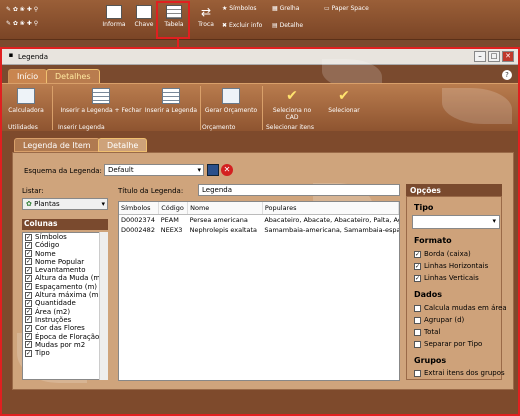 This screenshot has height=416, width=520. What do you see at coordinates (225, 208) in the screenshot?
I see `grid-header: Nome` at bounding box center [225, 208].